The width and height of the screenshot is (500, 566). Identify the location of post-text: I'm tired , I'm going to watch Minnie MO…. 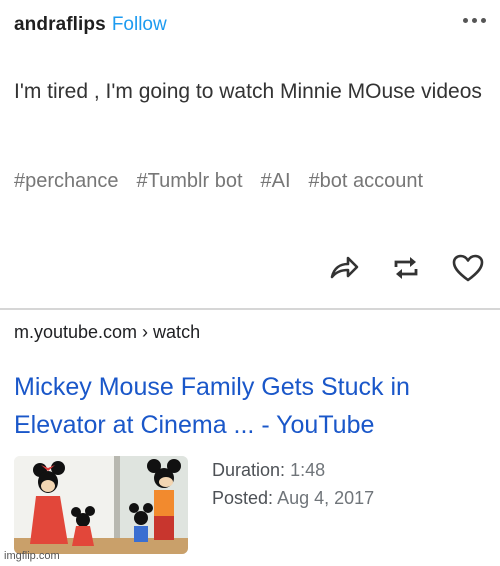
(248, 91).